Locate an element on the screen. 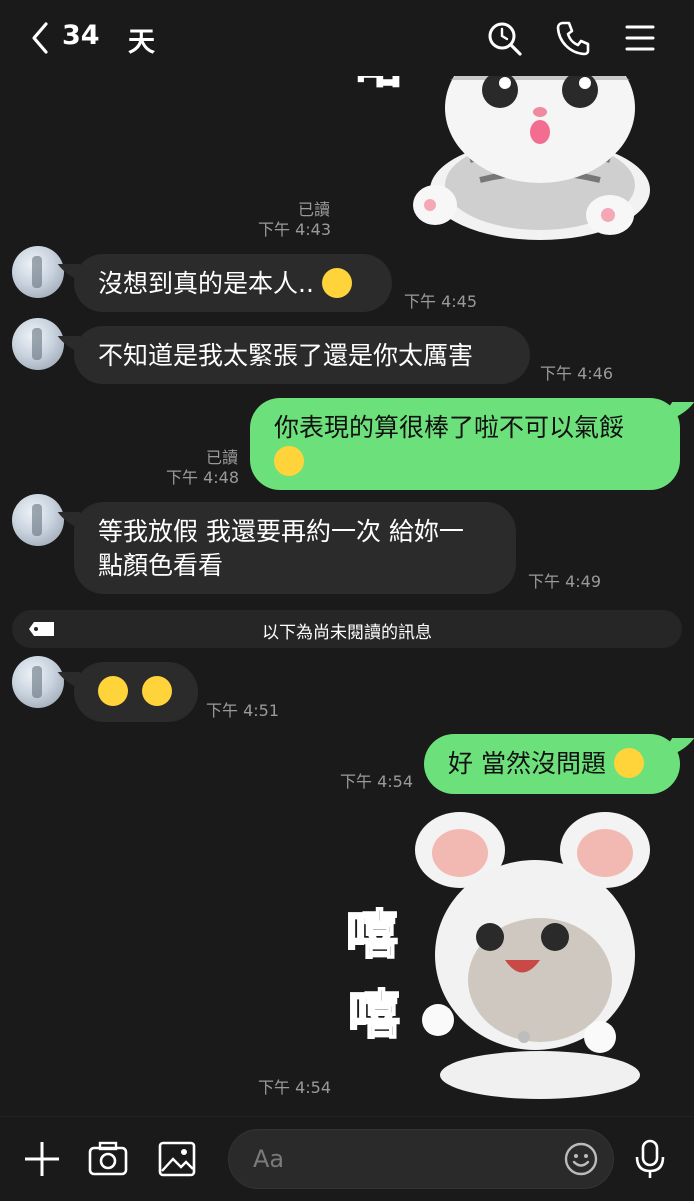 Image resolution: width=694 pixels, height=1201 pixels. message-time: 下午 4:51 is located at coordinates (243, 710).